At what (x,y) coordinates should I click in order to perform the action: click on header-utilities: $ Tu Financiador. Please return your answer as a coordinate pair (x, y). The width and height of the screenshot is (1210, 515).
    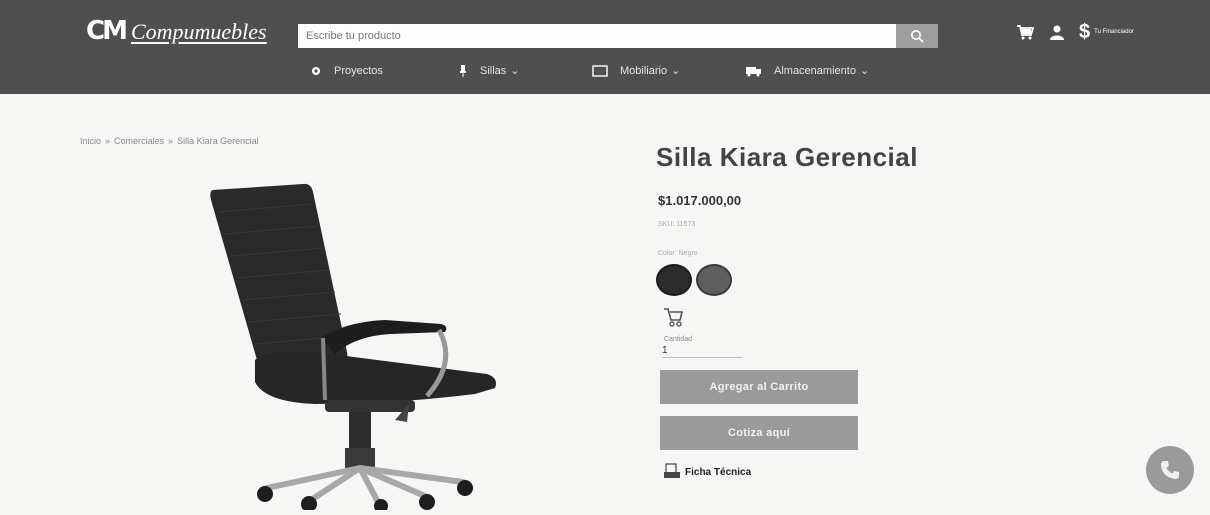
    Looking at the image, I should click on (1074, 32).